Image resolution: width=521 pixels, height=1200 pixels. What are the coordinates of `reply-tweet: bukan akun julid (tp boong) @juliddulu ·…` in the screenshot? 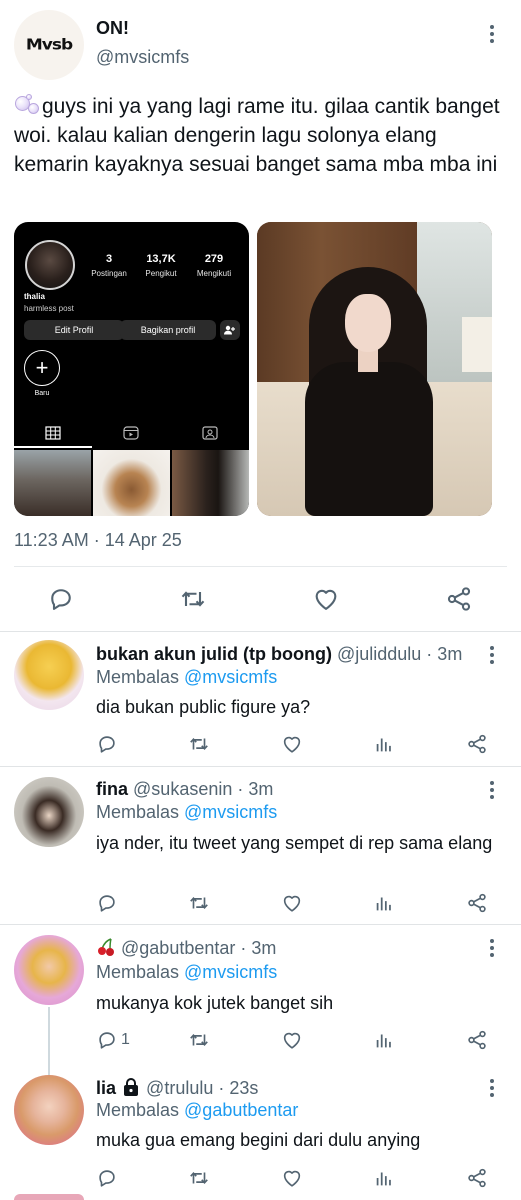 It's located at (260, 699).